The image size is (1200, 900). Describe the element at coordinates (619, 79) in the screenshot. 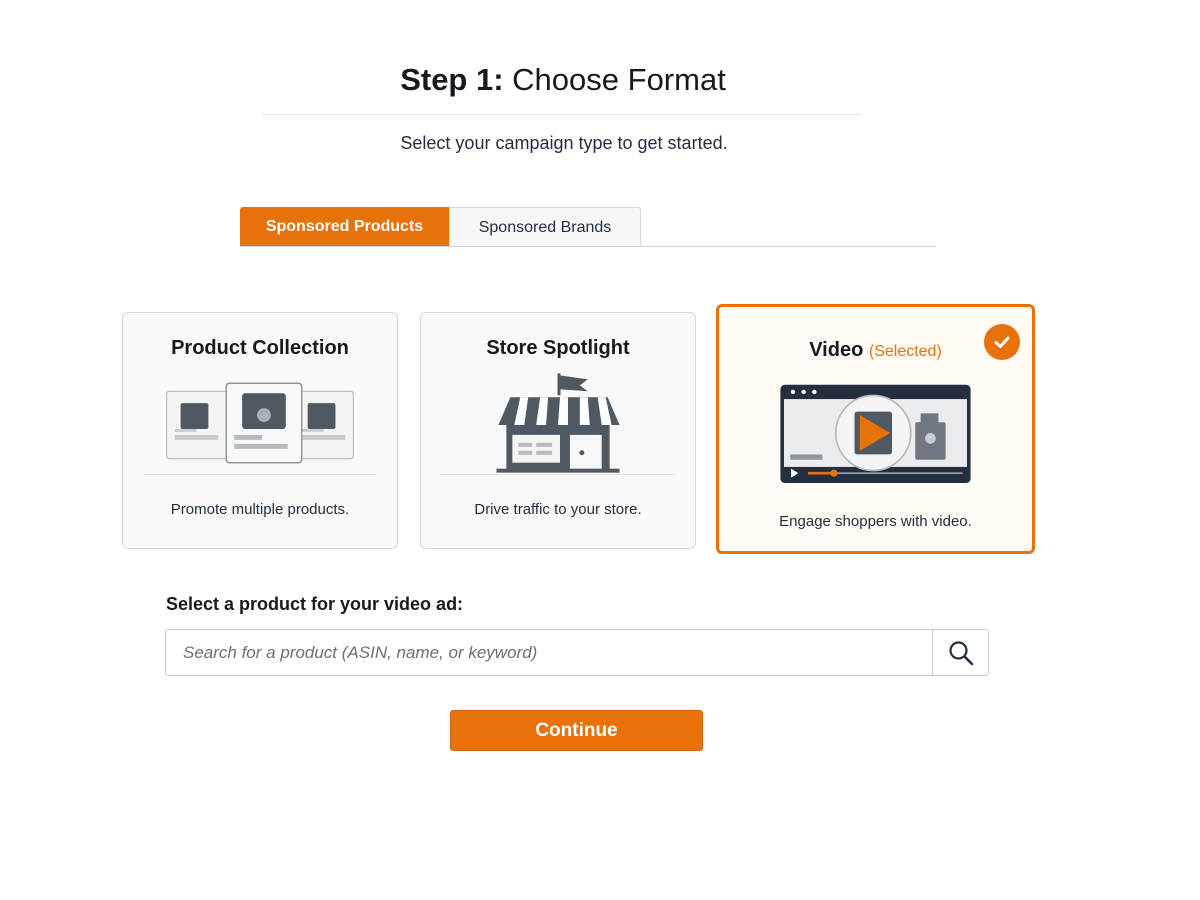

I see `step-title: Choose Format` at that location.